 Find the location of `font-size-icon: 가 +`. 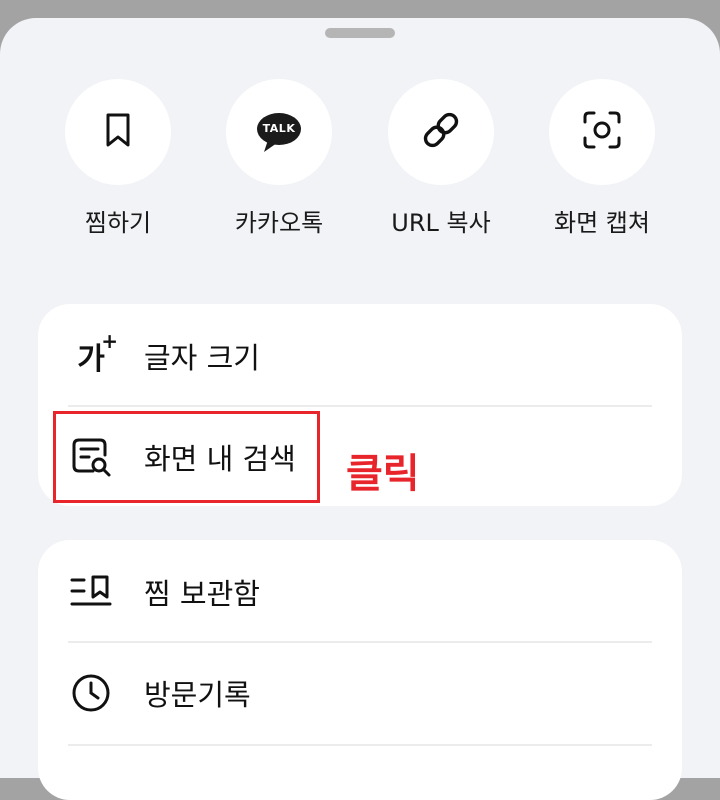

font-size-icon: 가 + is located at coordinates (93, 354).